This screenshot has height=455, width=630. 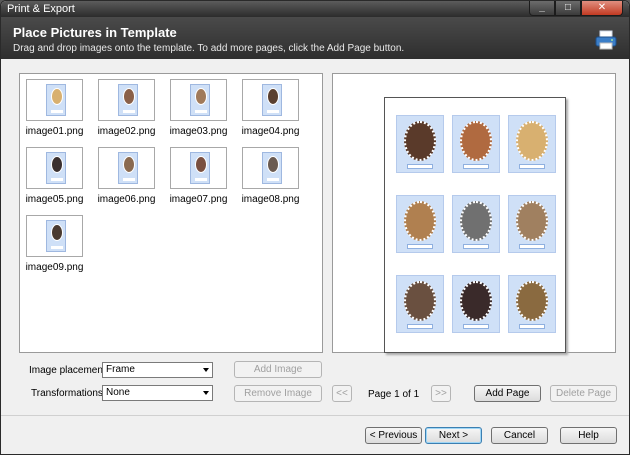 What do you see at coordinates (278, 369) in the screenshot?
I see `add-image-button: Add Image` at bounding box center [278, 369].